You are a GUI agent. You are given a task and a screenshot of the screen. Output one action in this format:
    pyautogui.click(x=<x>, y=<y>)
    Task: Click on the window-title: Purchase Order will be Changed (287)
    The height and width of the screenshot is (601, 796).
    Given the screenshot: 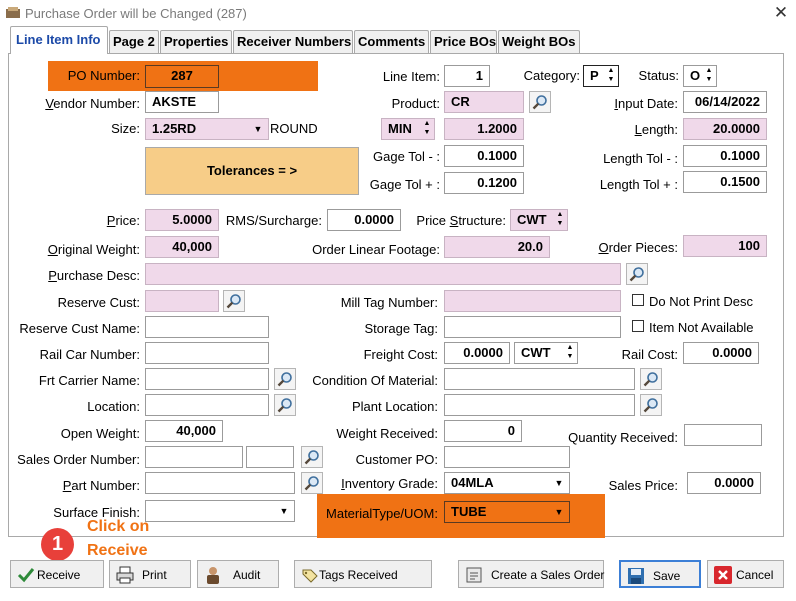 What is the action you would take?
    pyautogui.click(x=136, y=13)
    